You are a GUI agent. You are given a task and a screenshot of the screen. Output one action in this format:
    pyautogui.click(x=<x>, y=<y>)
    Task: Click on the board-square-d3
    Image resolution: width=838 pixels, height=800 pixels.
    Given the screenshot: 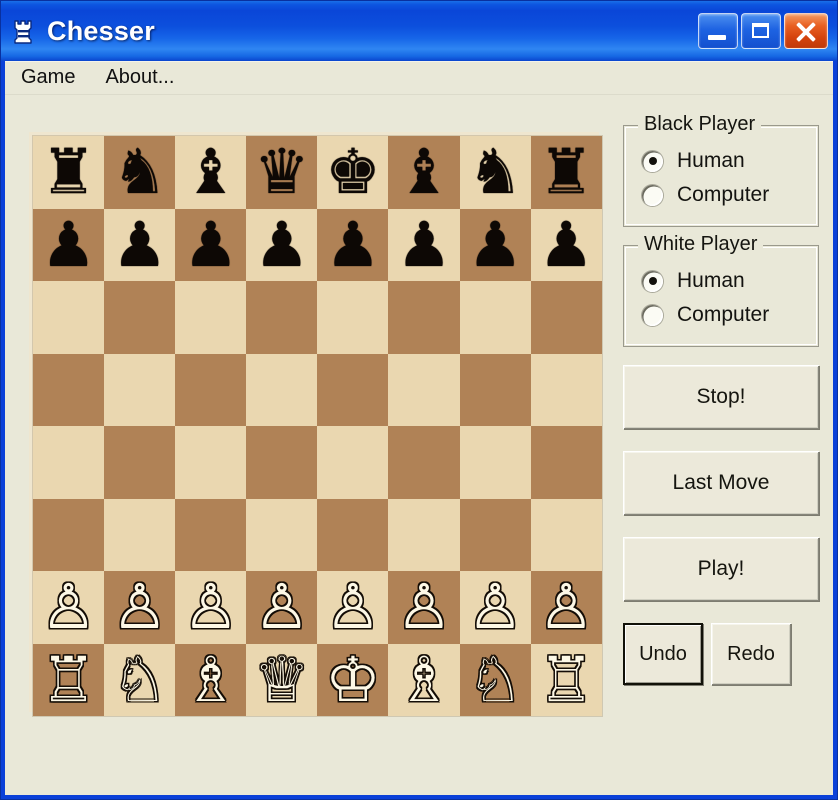 What is the action you would take?
    pyautogui.click(x=282, y=534)
    